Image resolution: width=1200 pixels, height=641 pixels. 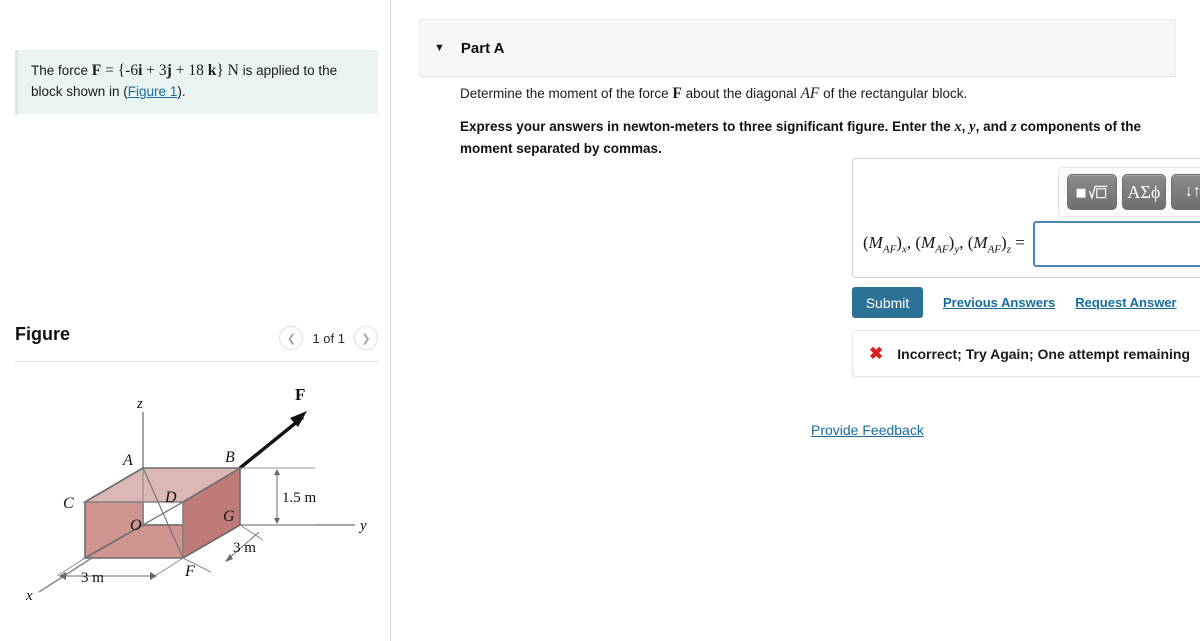 What do you see at coordinates (942, 249) in the screenshot?
I see `label-sub-af-y: AF` at bounding box center [942, 249].